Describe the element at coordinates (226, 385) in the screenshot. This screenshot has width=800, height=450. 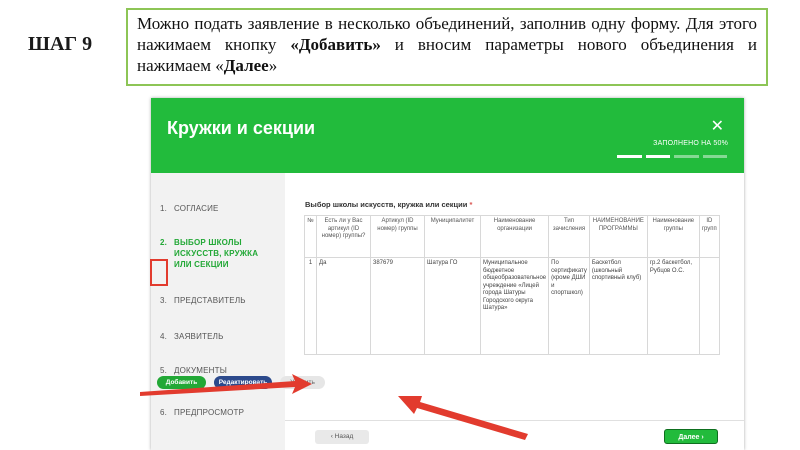
I see `arrow-to-add-icon` at that location.